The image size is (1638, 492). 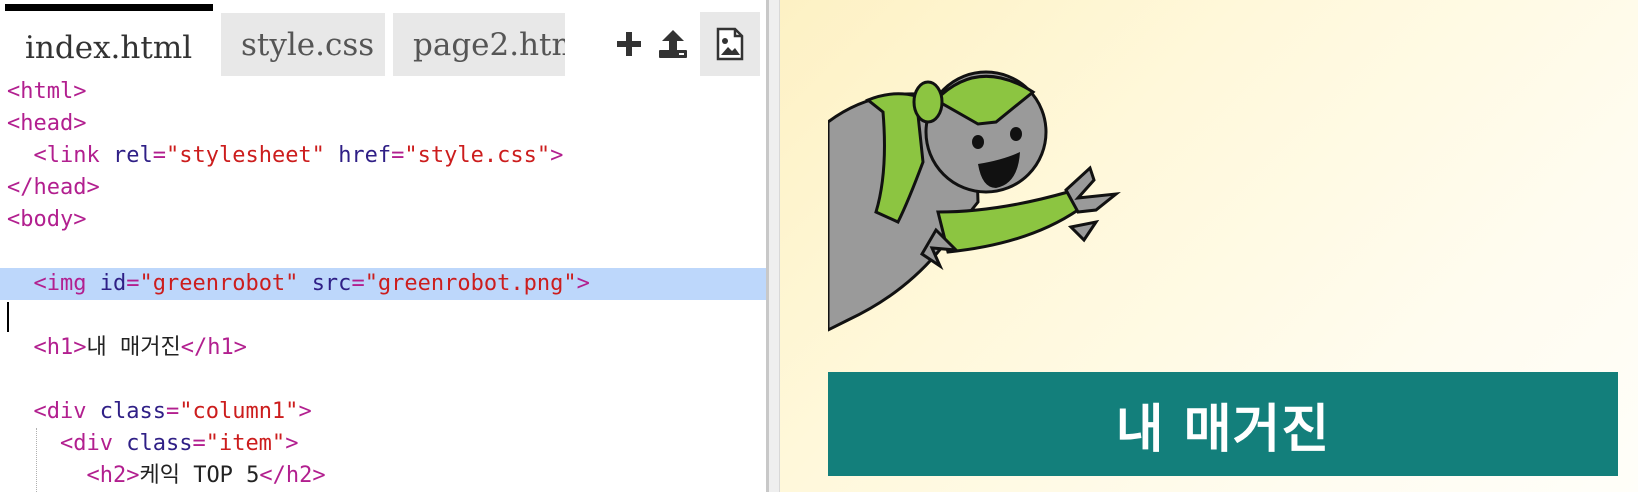 I want to click on upload-button, so click(x=673, y=44).